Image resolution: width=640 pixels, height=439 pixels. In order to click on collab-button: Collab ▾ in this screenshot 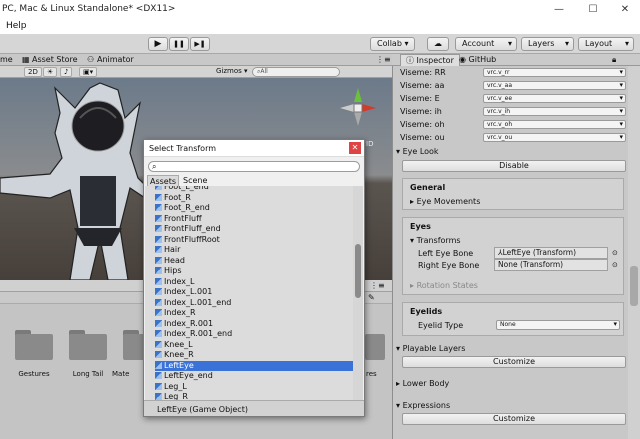, I will do `click(393, 44)`.